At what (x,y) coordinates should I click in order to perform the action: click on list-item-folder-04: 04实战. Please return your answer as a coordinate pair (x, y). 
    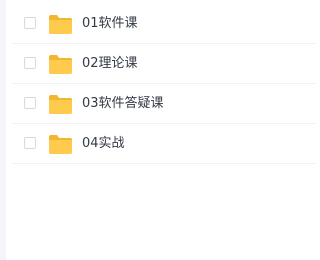
    Looking at the image, I should click on (164, 144).